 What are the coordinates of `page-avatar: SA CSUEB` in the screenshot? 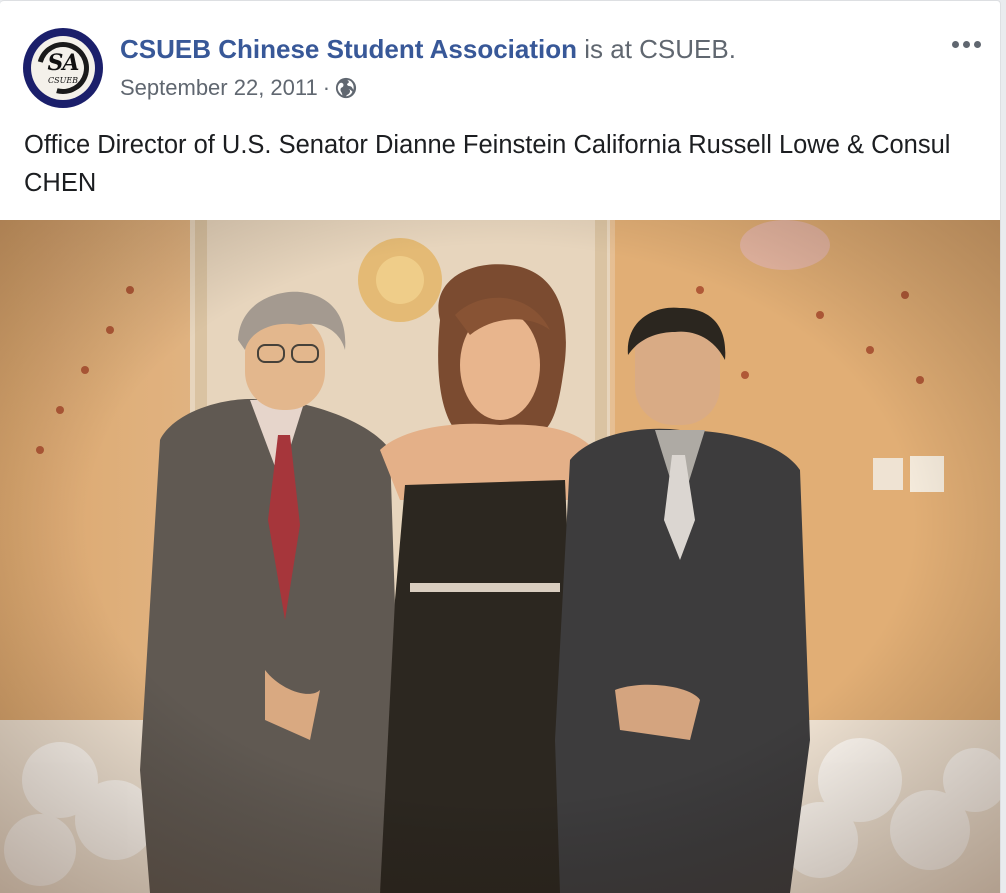 It's located at (63, 68).